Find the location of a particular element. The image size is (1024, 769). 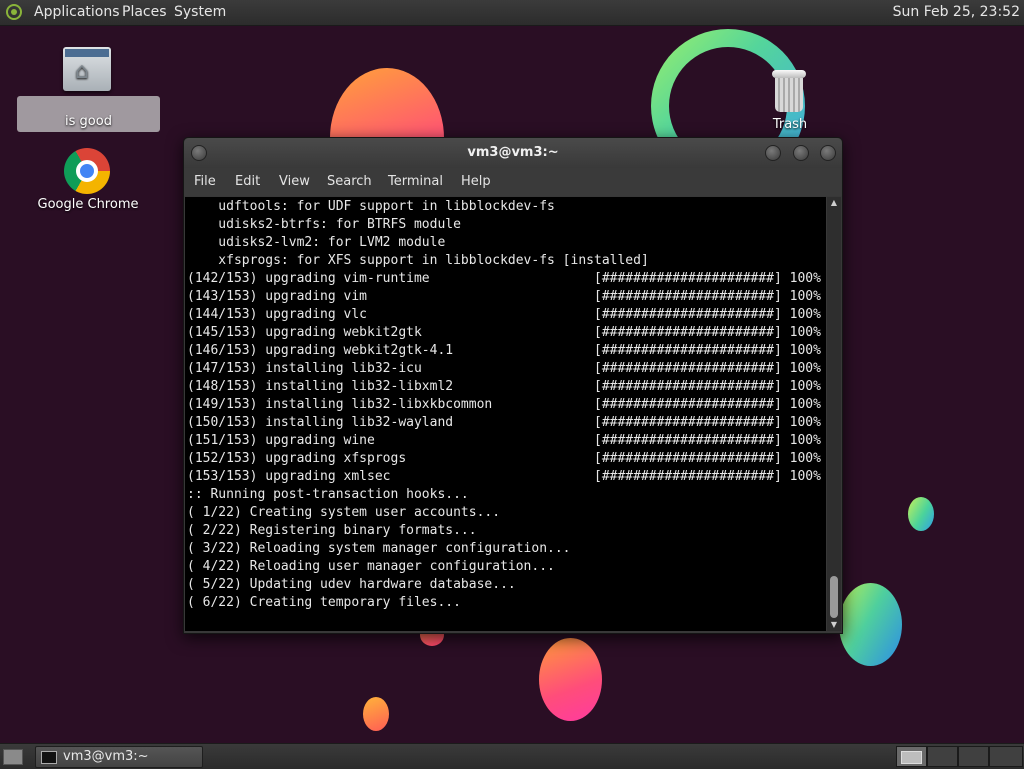

scroll-thumb is located at coordinates (834, 597).